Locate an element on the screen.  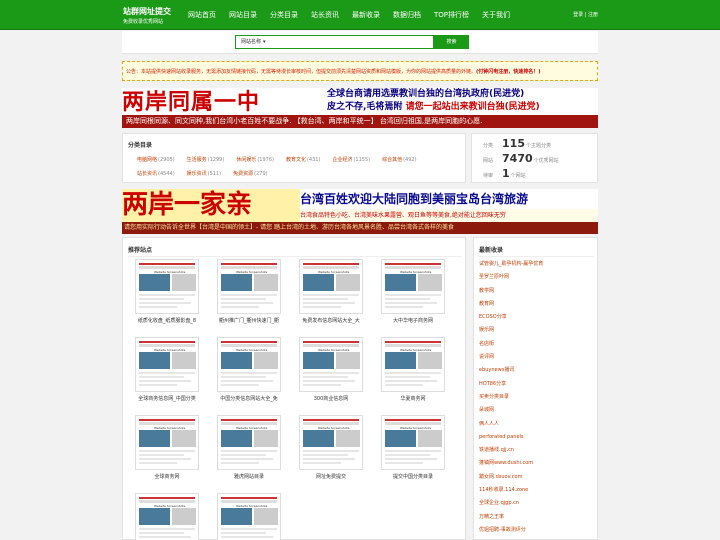
site-card: Website Screenshots 中国分类信息网站大全_免 is located at coordinates (249, 369).